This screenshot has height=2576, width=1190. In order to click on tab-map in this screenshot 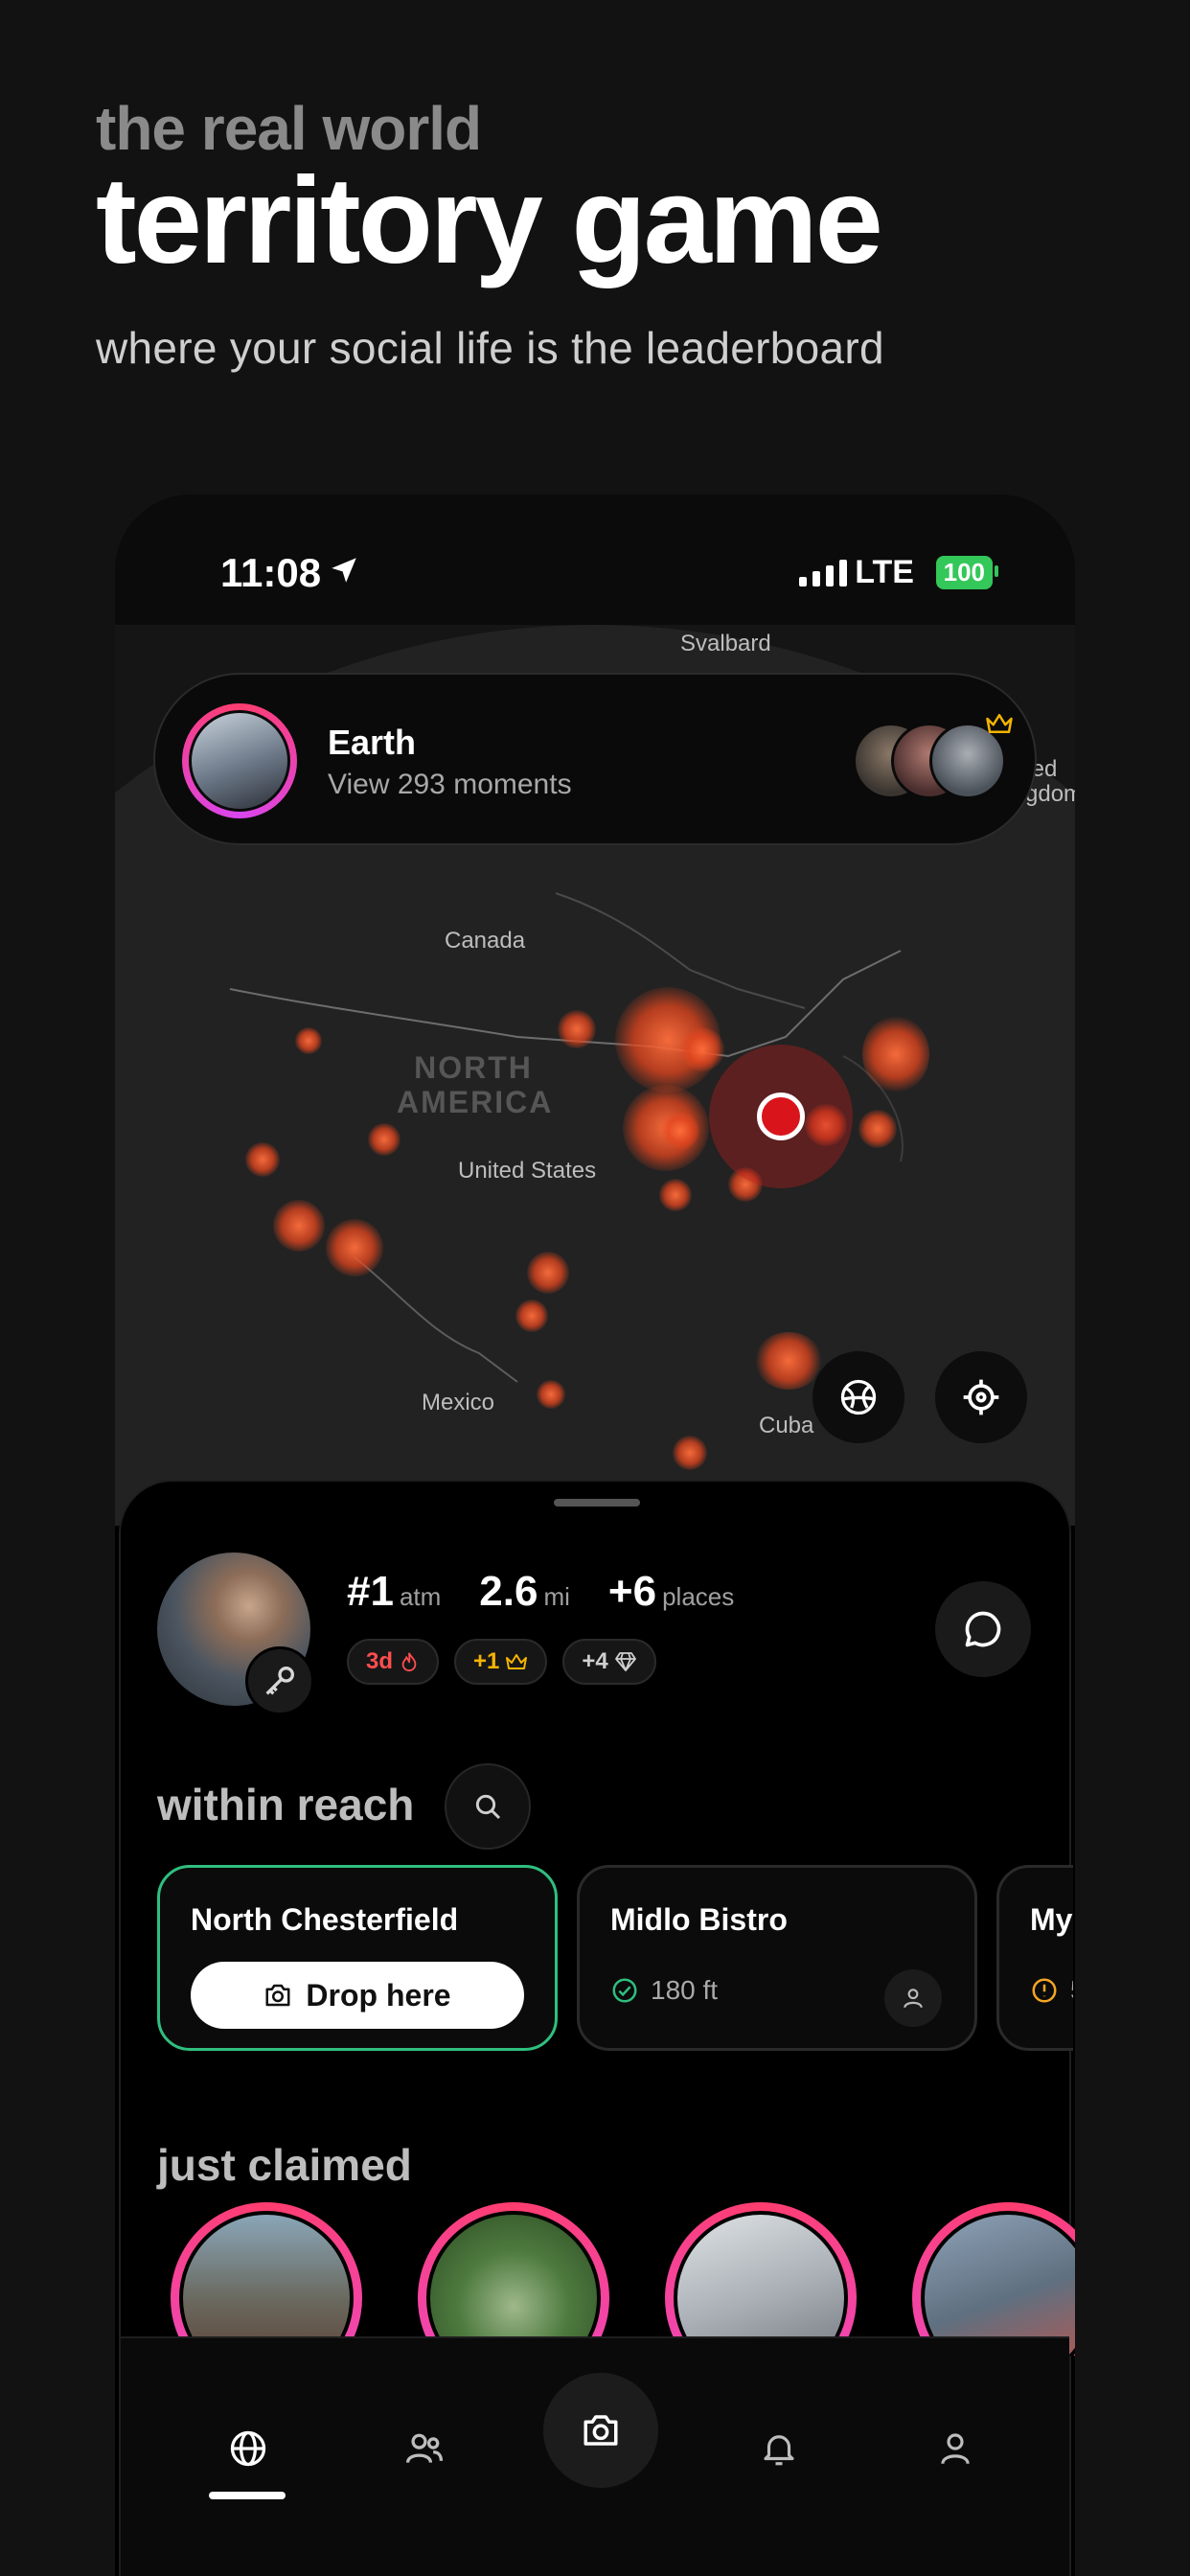, I will do `click(248, 2448)`.